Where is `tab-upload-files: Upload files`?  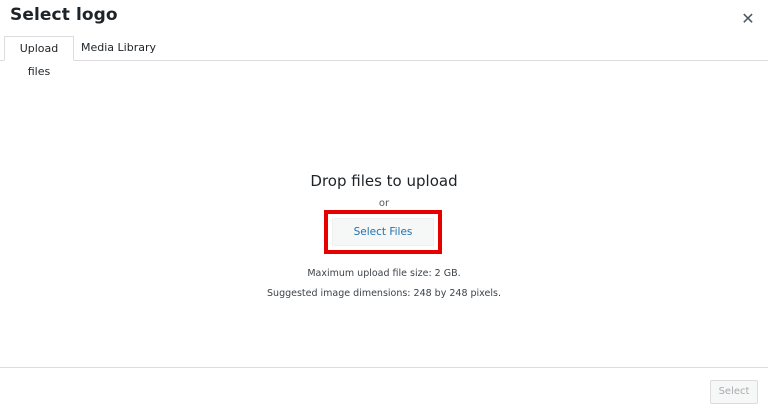
tab-upload-files: Upload files is located at coordinates (39, 57).